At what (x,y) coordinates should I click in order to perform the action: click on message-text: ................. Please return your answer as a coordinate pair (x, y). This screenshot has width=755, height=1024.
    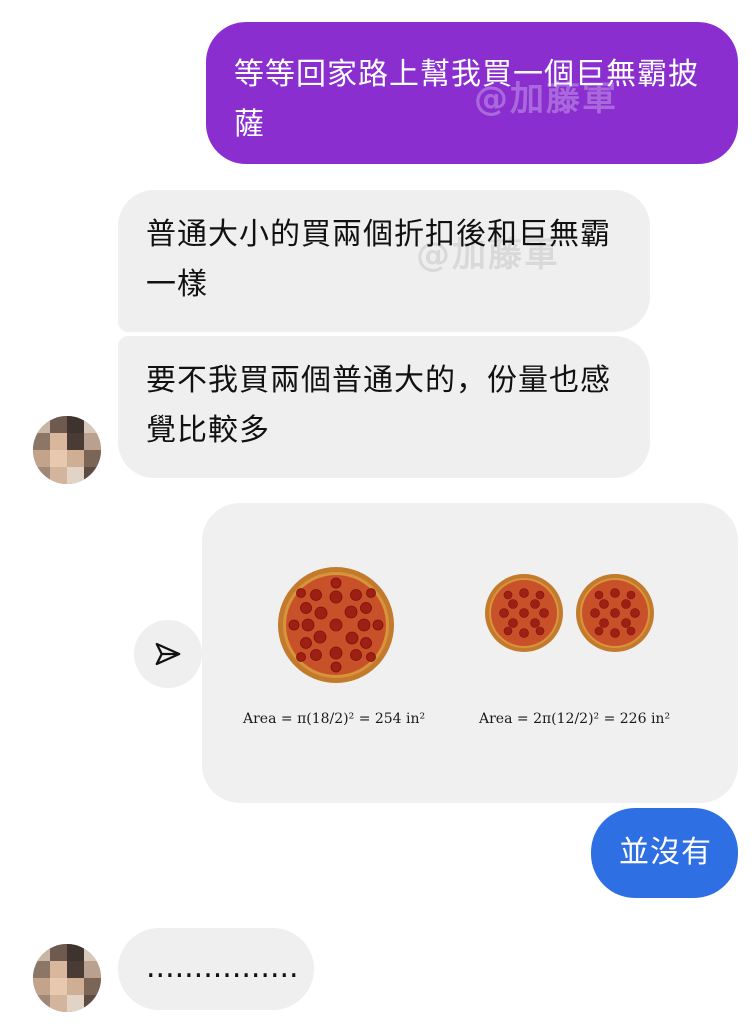
    Looking at the image, I should click on (222, 967).